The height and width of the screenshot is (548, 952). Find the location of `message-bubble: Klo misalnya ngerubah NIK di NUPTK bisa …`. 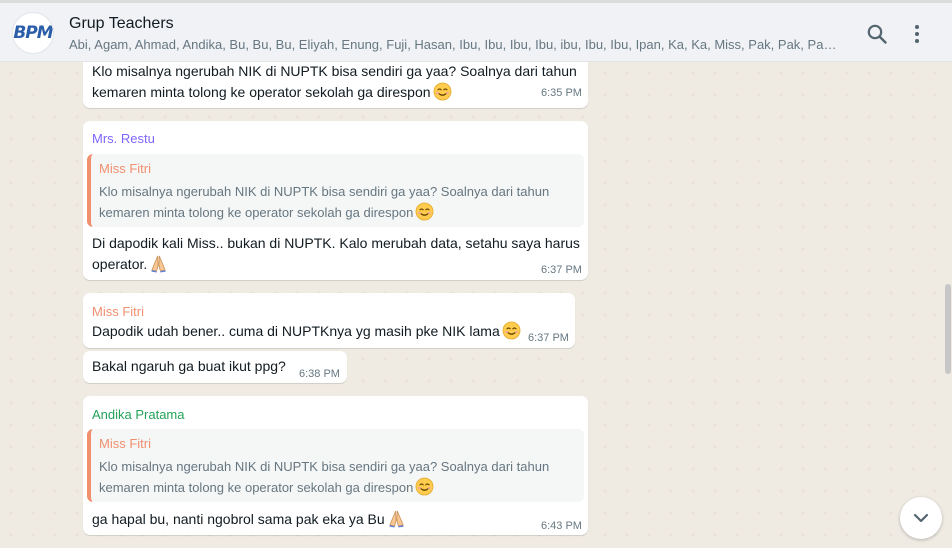

message-bubble: Klo misalnya ngerubah NIK di NUPTK bisa … is located at coordinates (335, 85).